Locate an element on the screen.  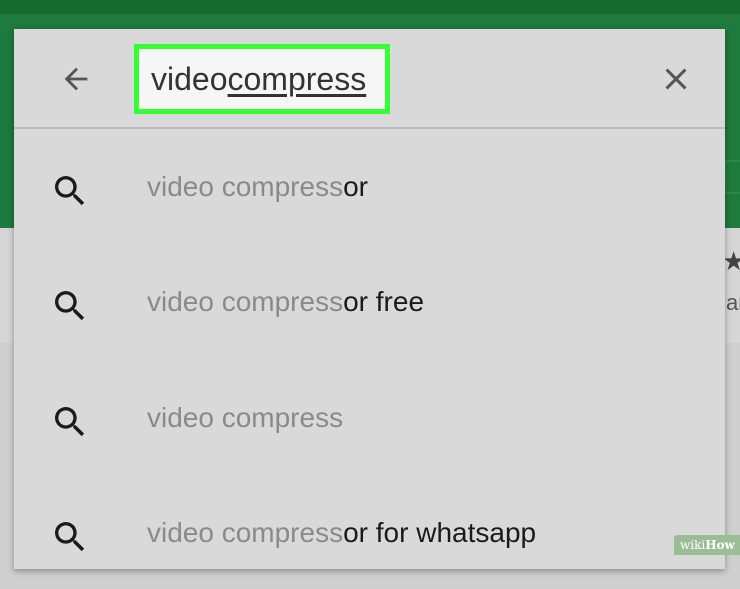
suggestion-text: video compress is located at coordinates (245, 417).